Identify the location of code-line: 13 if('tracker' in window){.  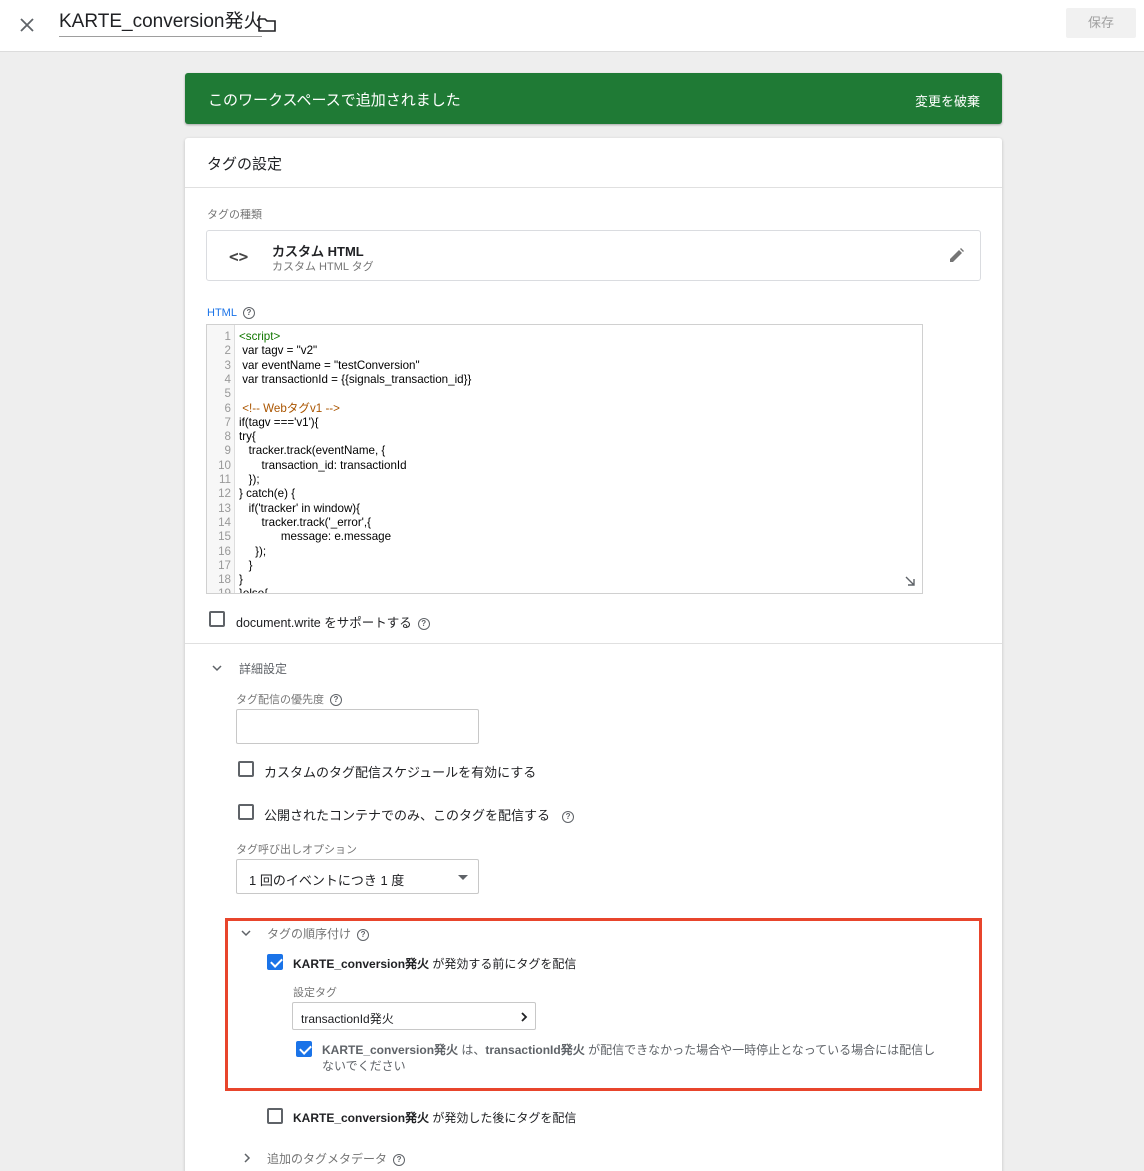
(283, 508).